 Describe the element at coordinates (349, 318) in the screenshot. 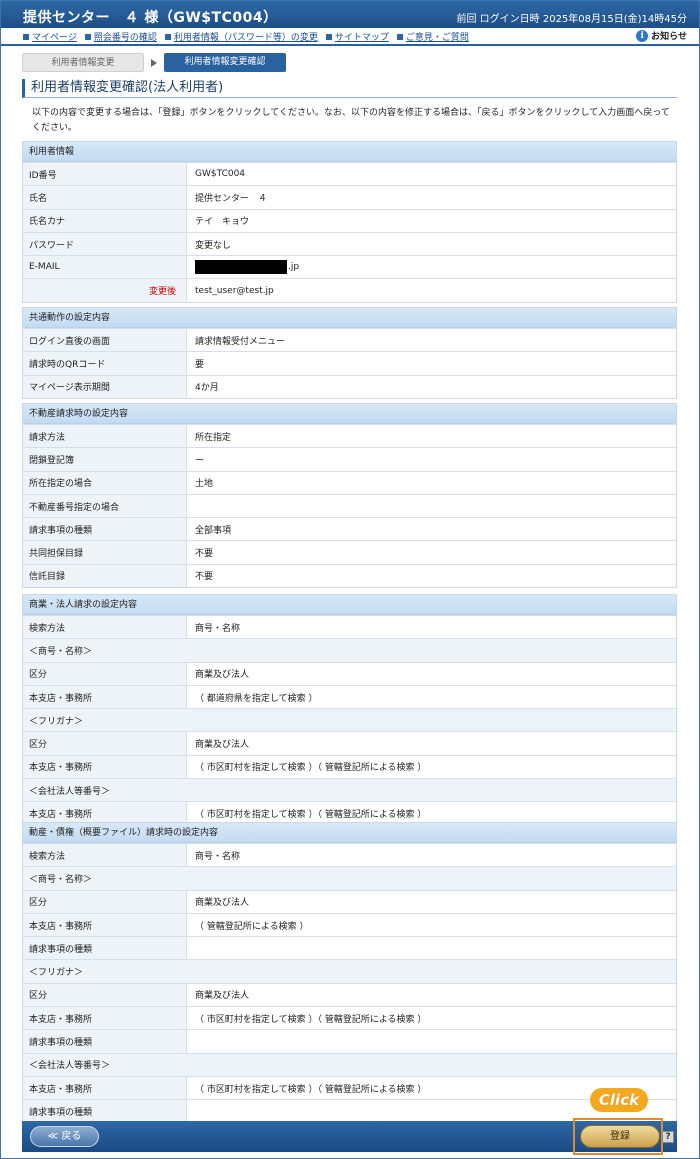

I see `section-heading: 共通動作の設定内容` at that location.